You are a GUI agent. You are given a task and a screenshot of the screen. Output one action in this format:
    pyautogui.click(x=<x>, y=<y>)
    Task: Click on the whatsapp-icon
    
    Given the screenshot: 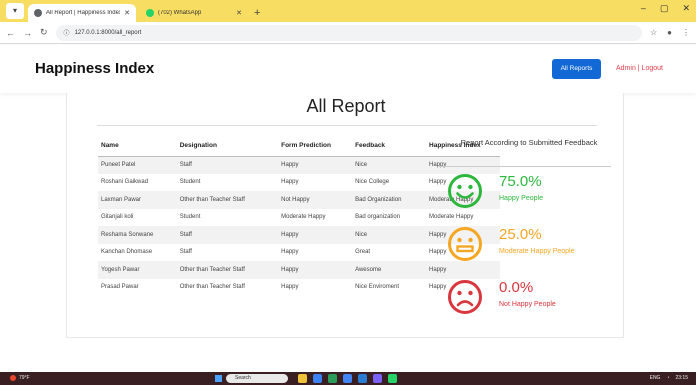 What is the action you would take?
    pyautogui.click(x=392, y=378)
    